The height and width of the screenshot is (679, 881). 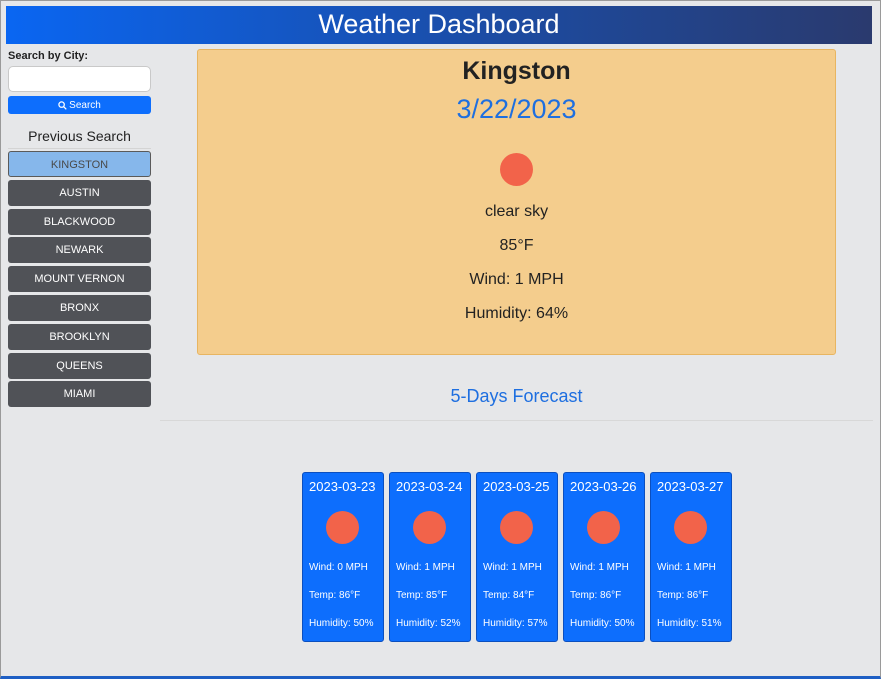 What do you see at coordinates (690, 486) in the screenshot?
I see `forecast-date: 2023-03-27` at bounding box center [690, 486].